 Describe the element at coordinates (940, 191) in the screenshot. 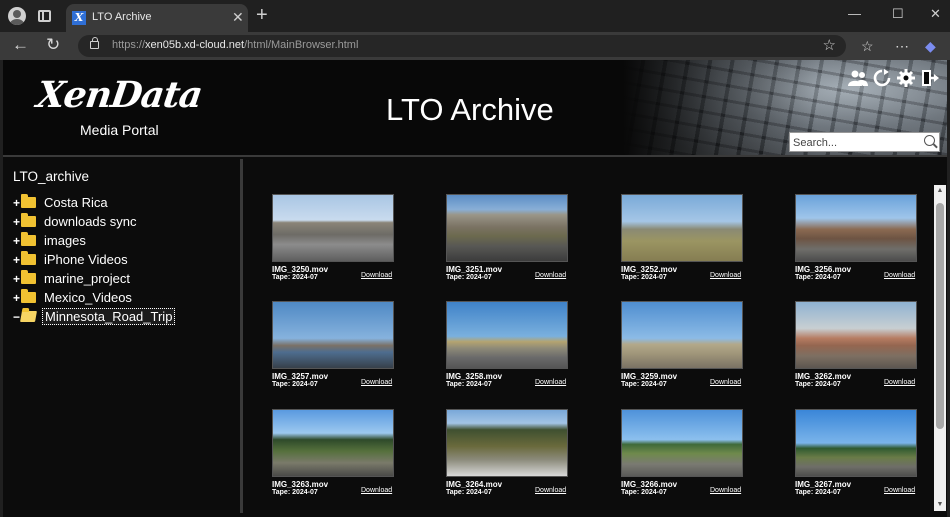

I see `scroll-up-arrow-icon: ▲` at that location.